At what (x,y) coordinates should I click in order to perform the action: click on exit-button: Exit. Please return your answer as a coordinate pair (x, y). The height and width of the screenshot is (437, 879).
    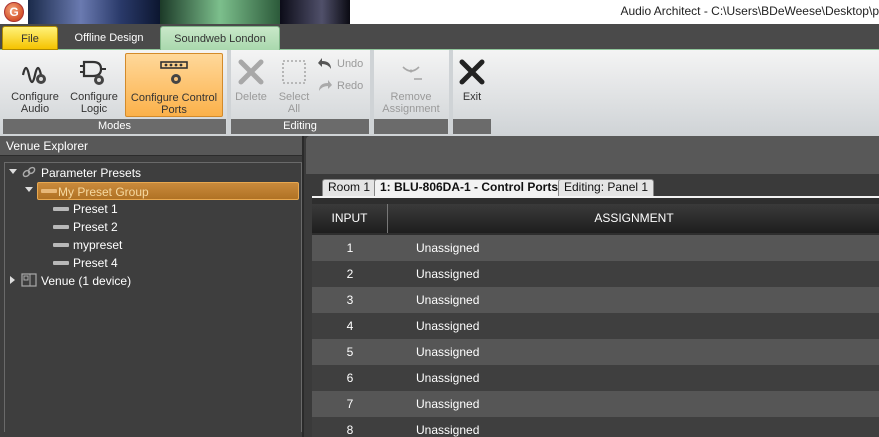
    Looking at the image, I should click on (472, 85).